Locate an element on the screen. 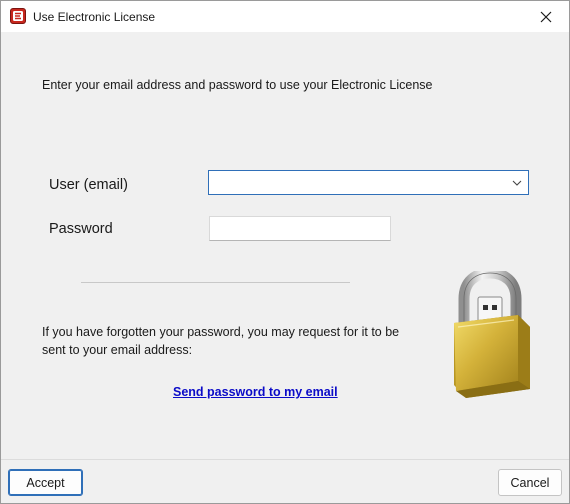 This screenshot has width=570, height=504. close-icon is located at coordinates (546, 16).